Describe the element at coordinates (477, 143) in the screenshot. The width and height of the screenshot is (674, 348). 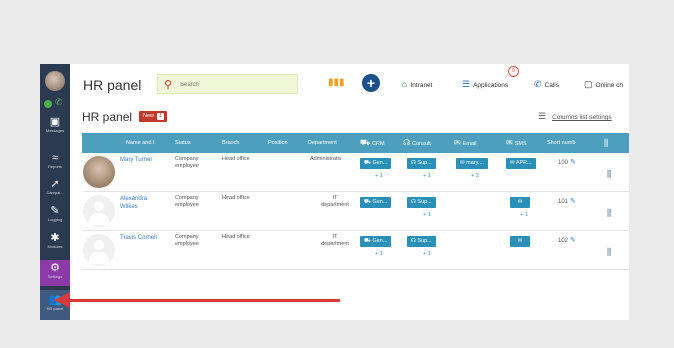
I see `col-email: ✉ Email` at that location.